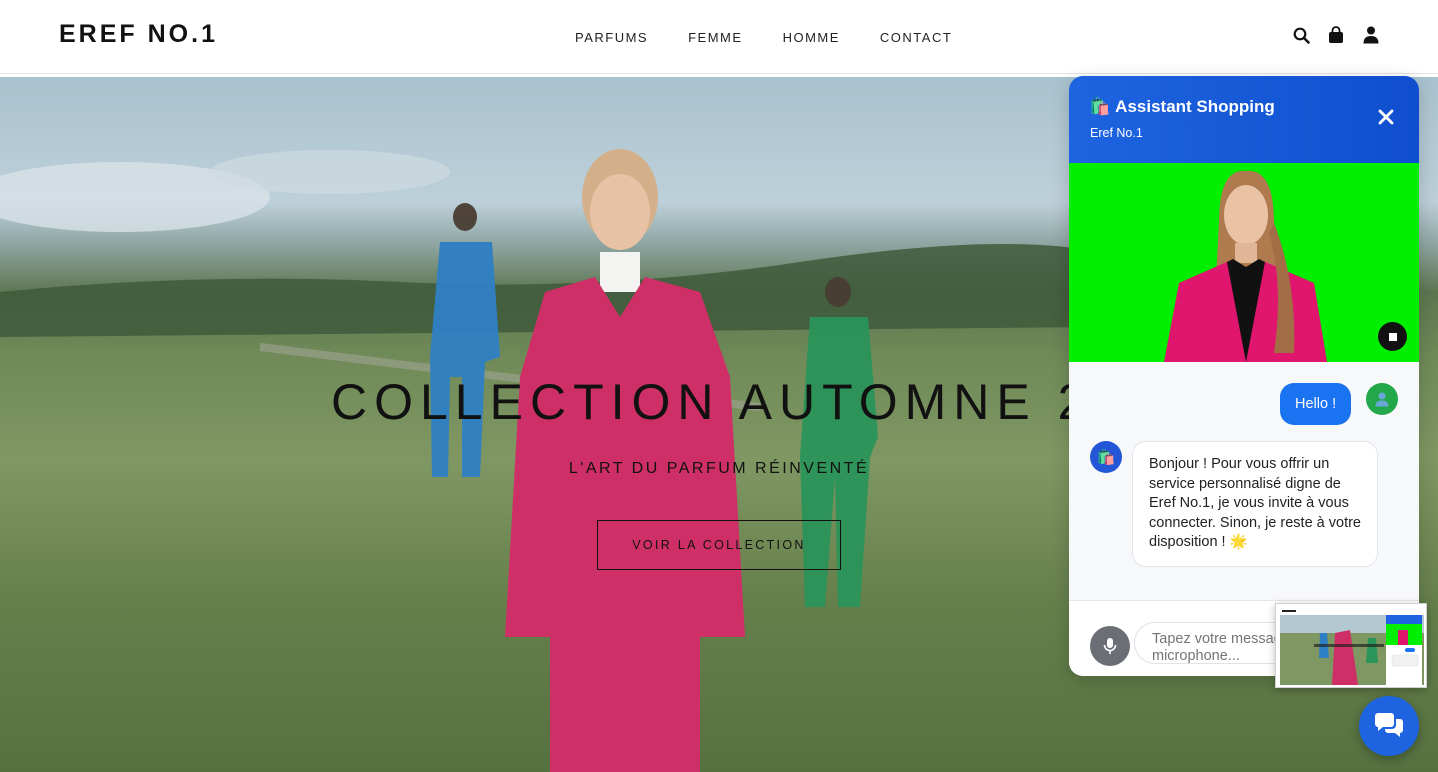 This screenshot has width=1438, height=772. Describe the element at coordinates (611, 37) in the screenshot. I see `nav-item-parfums: PARFUMS` at that location.